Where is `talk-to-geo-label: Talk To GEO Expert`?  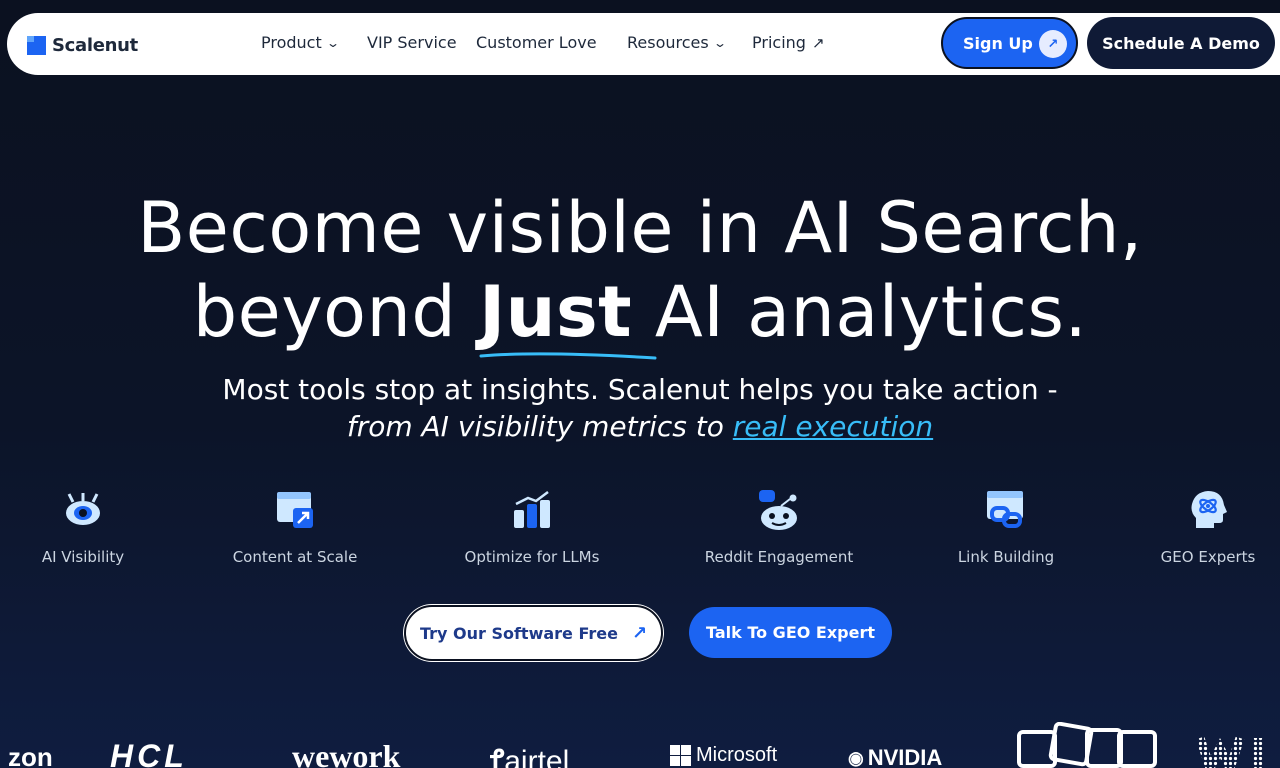 talk-to-geo-label: Talk To GEO Expert is located at coordinates (790, 632).